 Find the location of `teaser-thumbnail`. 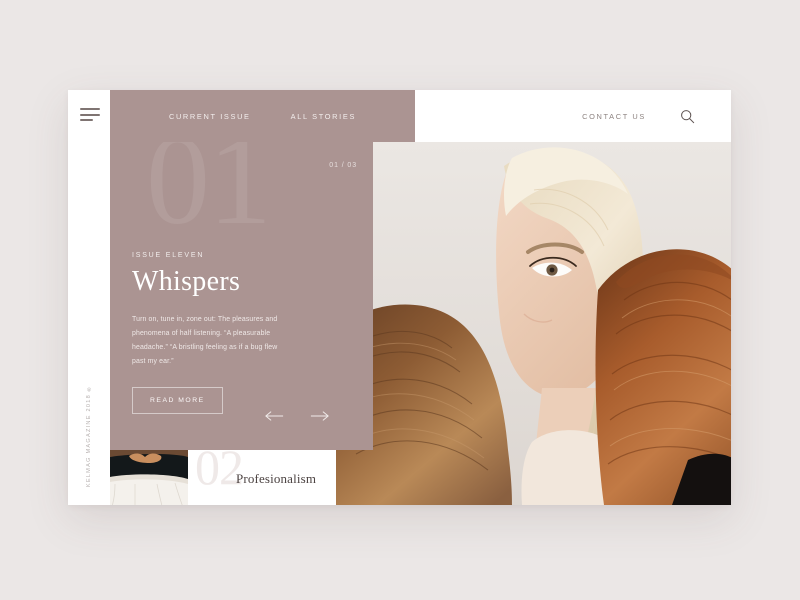

teaser-thumbnail is located at coordinates (146, 477).